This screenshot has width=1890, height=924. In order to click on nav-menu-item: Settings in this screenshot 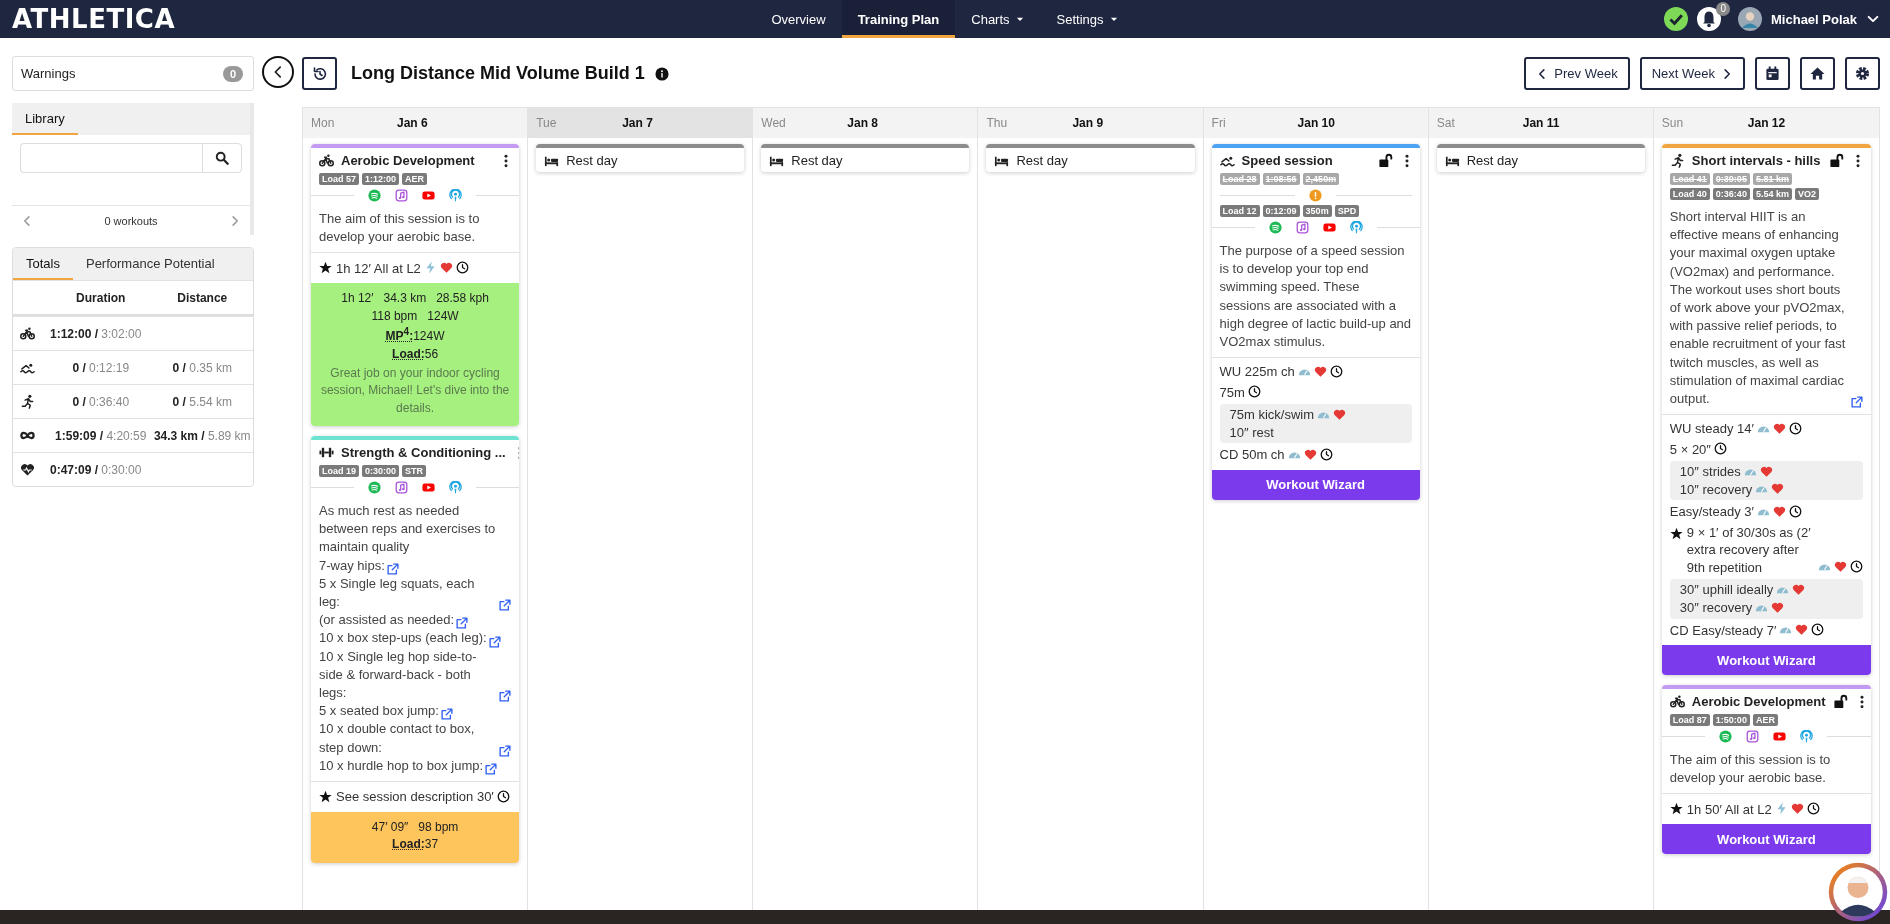, I will do `click(1087, 19)`.